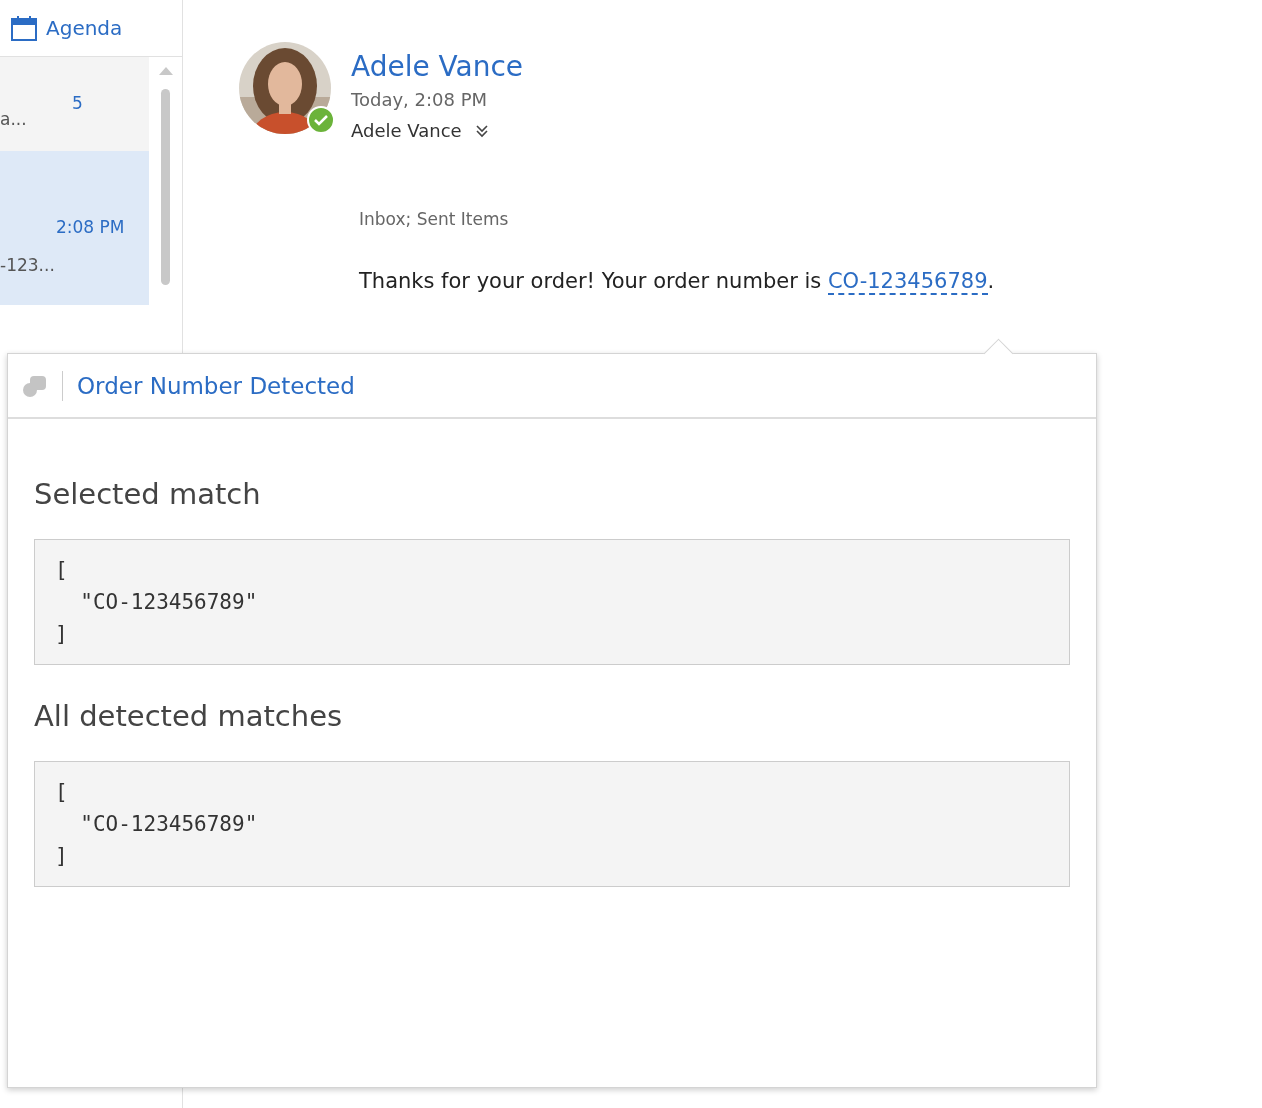 Image resolution: width=1262 pixels, height=1108 pixels. What do you see at coordinates (77, 103) in the screenshot?
I see `message-count: 5` at bounding box center [77, 103].